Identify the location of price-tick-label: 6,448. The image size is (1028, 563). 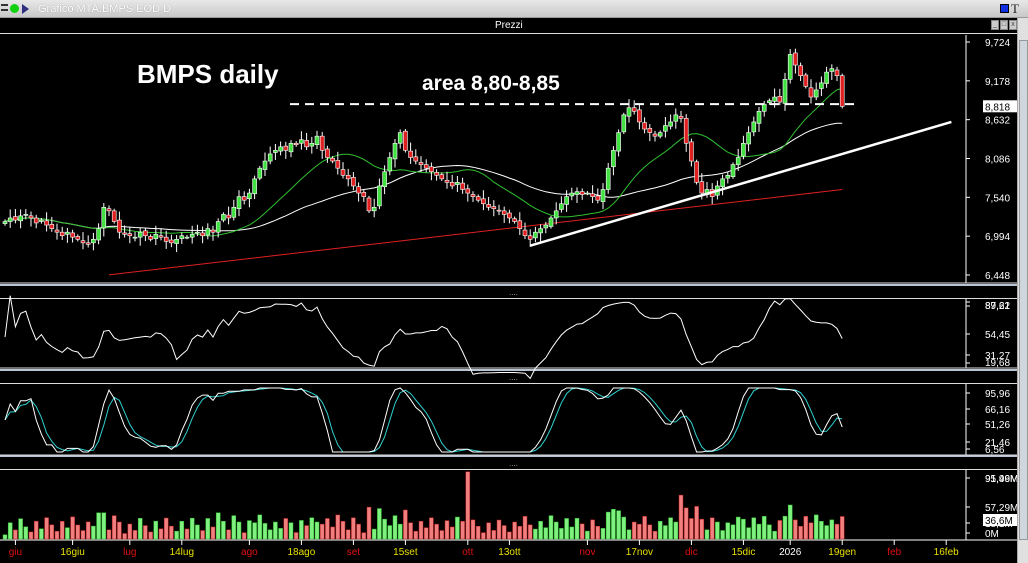
(997, 276).